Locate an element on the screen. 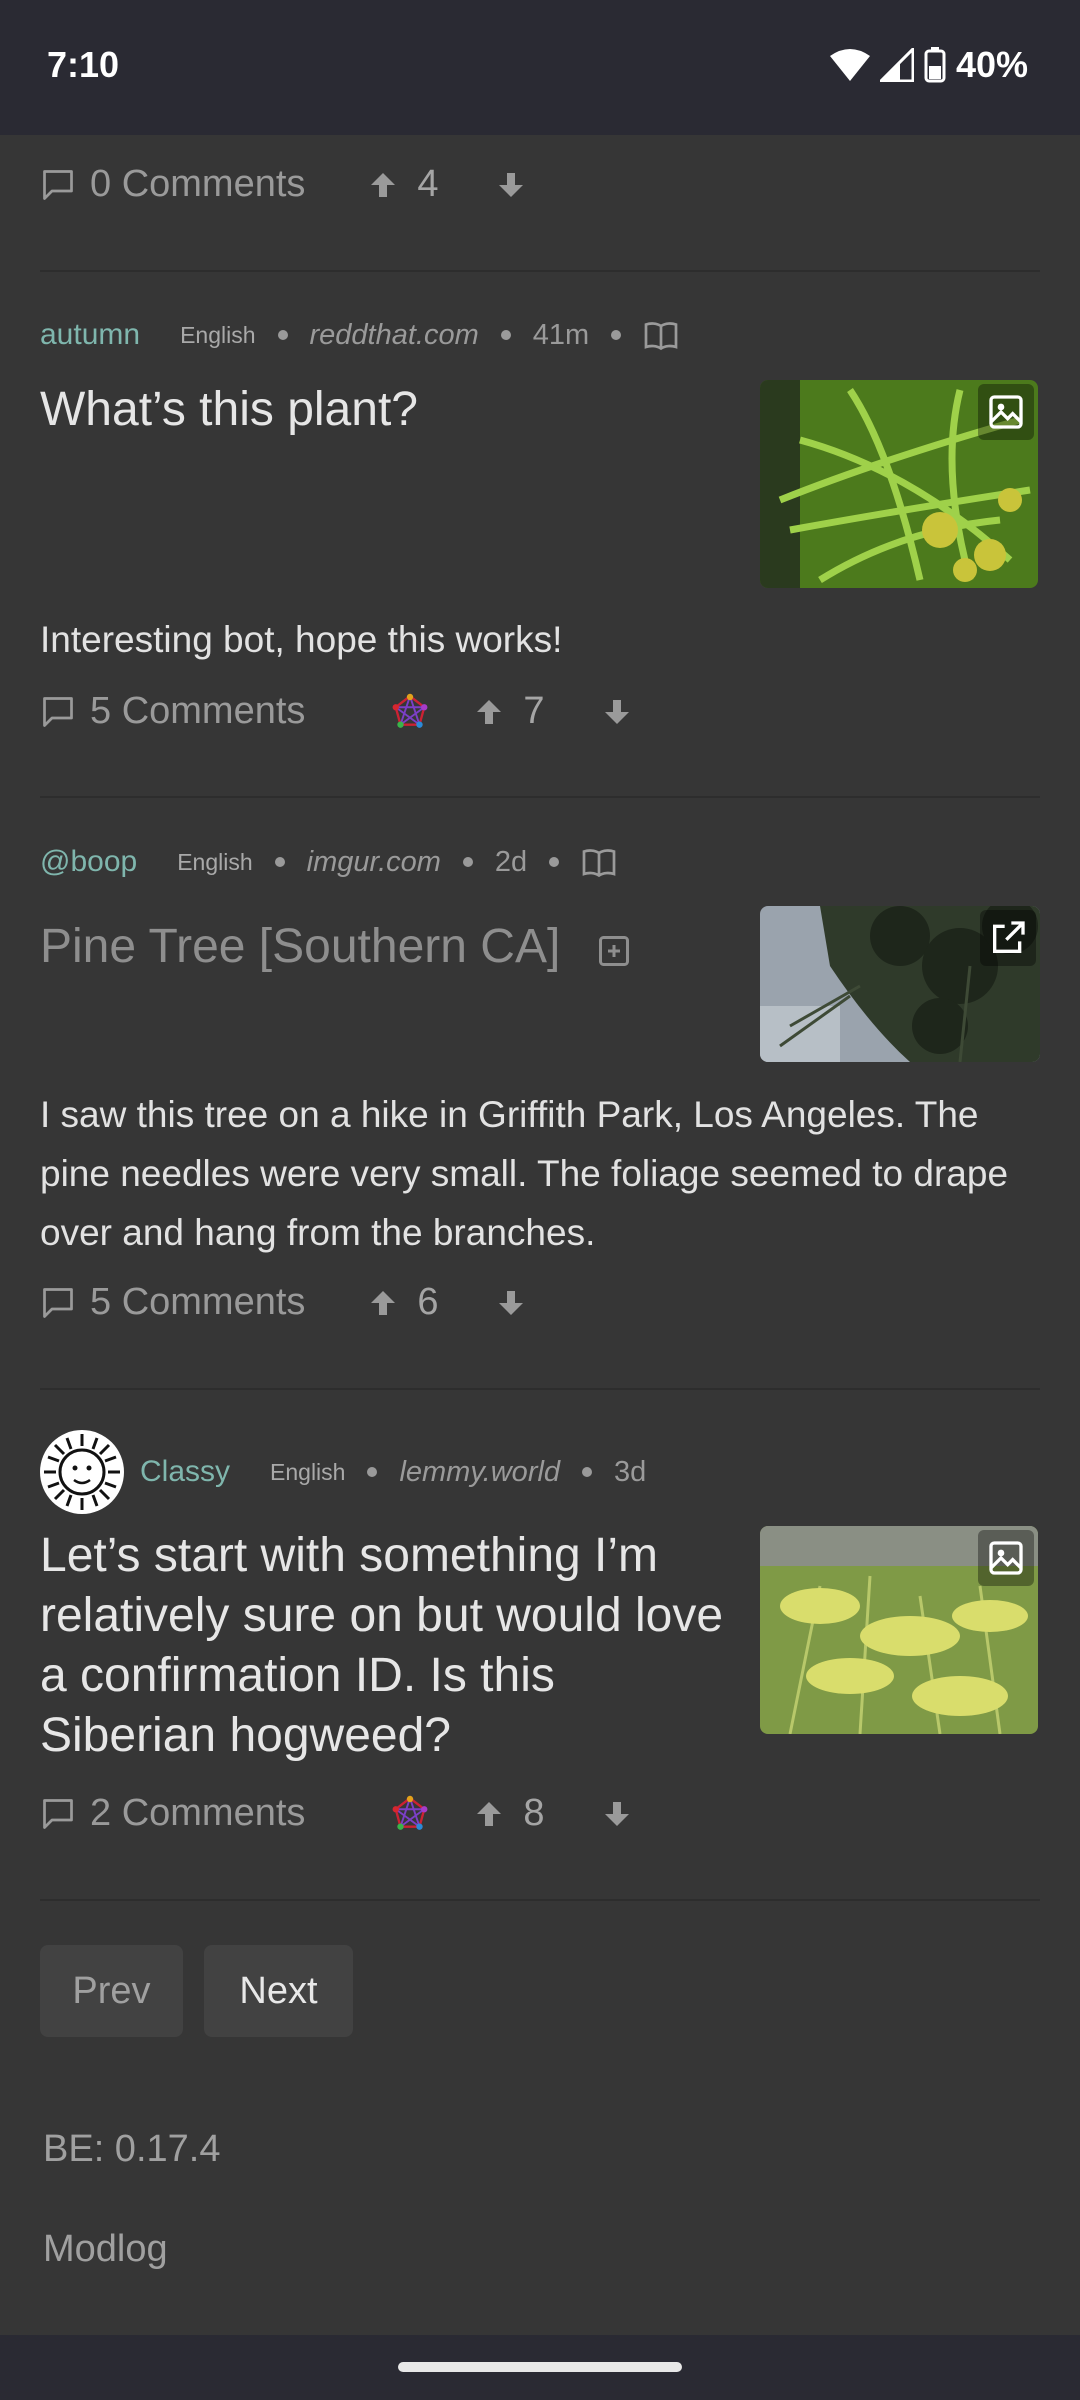 This screenshot has height=2400, width=1080. post-meta: autumn English reddthat.com 41m is located at coordinates (359, 335).